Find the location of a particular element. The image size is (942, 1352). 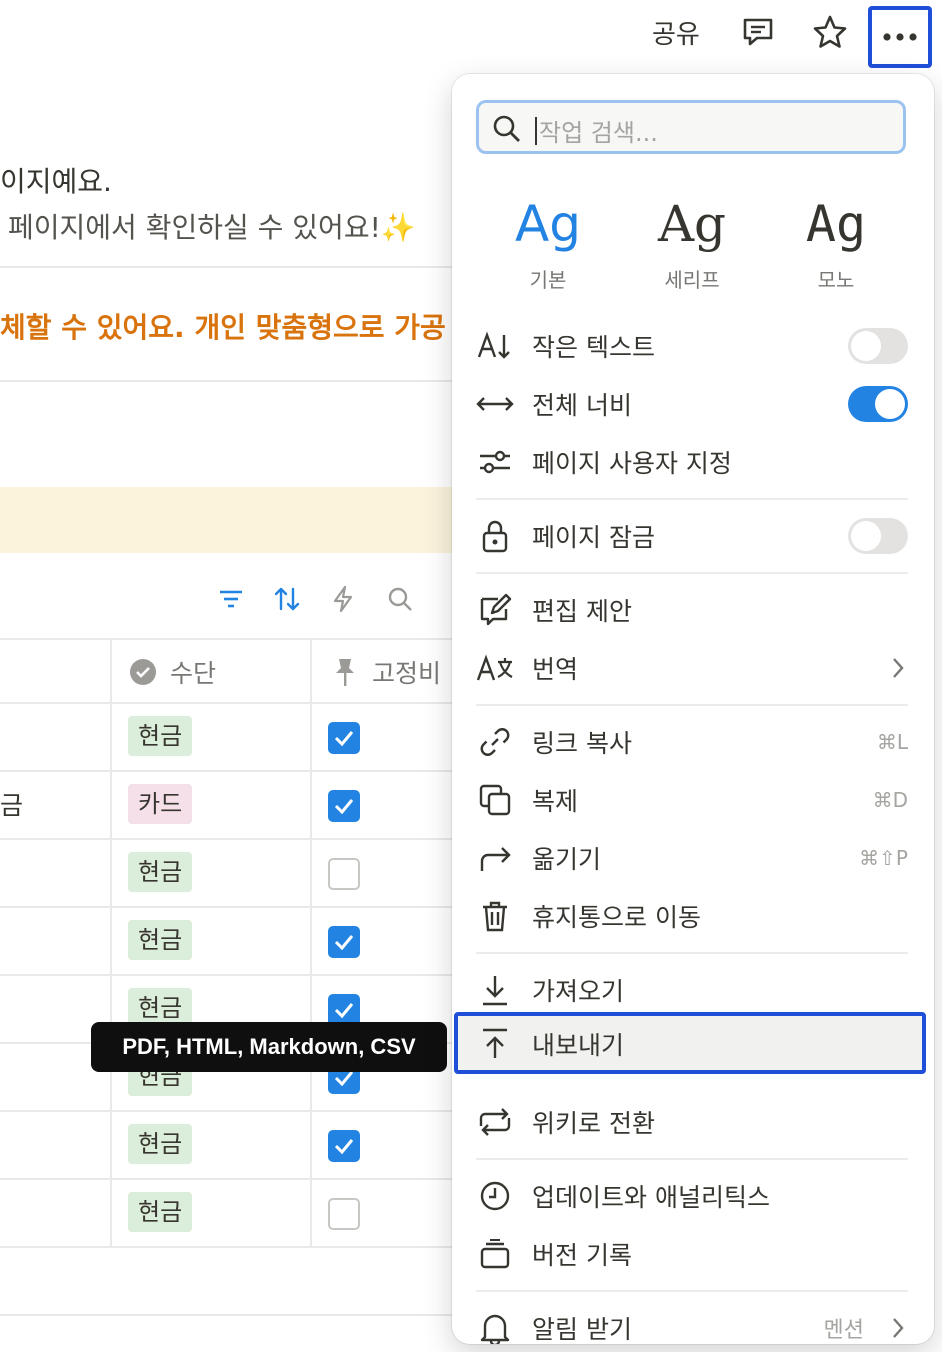

menu-item-copy-link: 링크 복사 ⌘L is located at coordinates (692, 742).